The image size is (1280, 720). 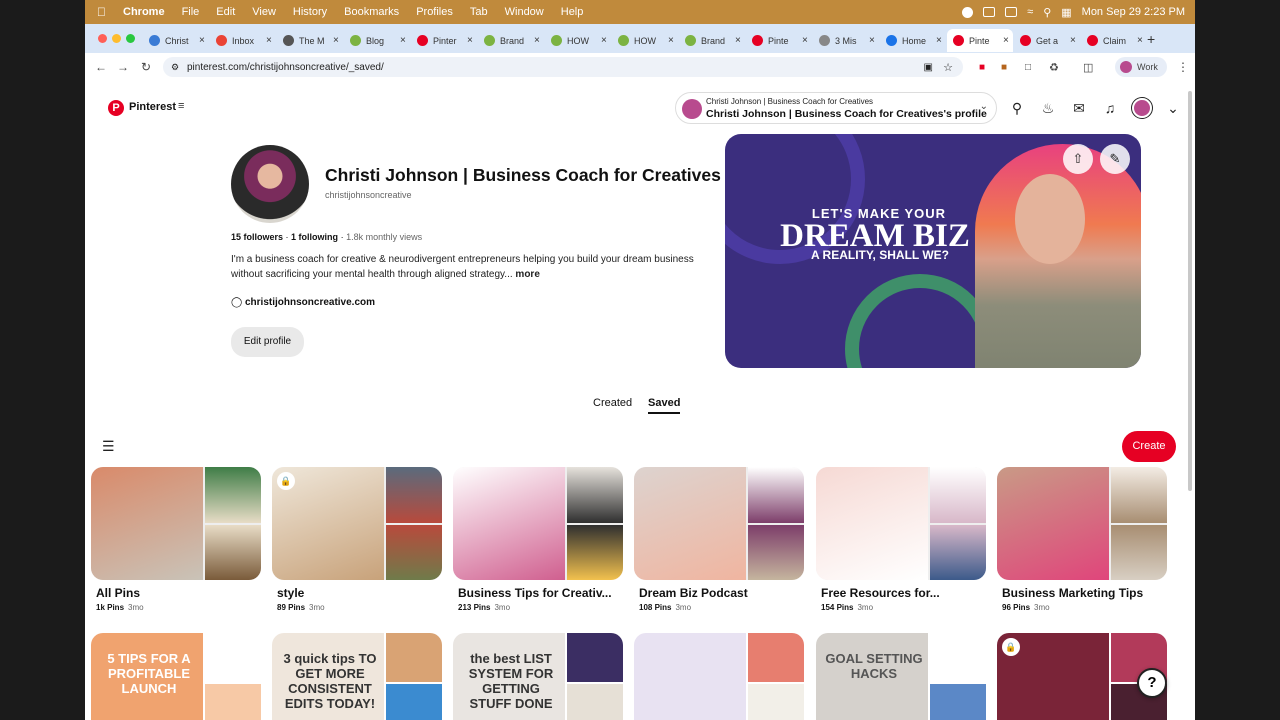 What do you see at coordinates (175, 67) in the screenshot?
I see `site-info-icon: ⚙` at bounding box center [175, 67].